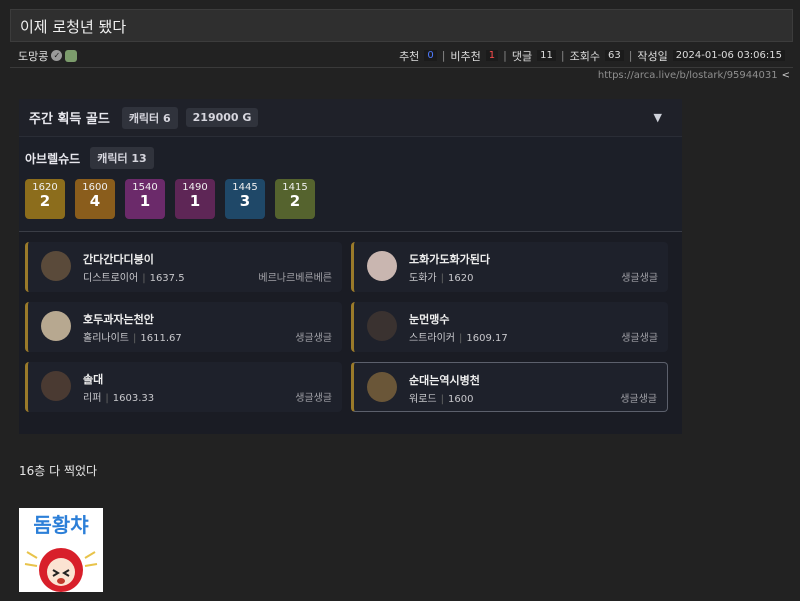 This screenshot has height=601, width=800. What do you see at coordinates (584, 56) in the screenshot?
I see `views-label: 조회수` at bounding box center [584, 56].